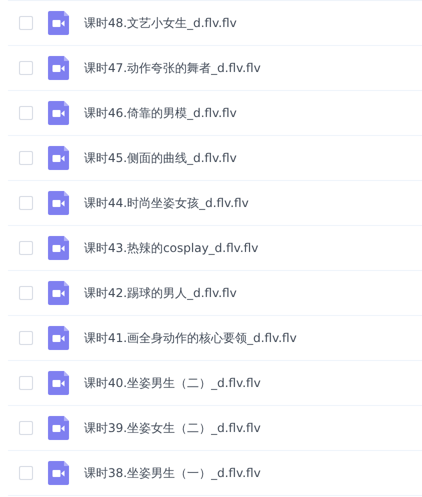 The image size is (422, 497). Describe the element at coordinates (190, 338) in the screenshot. I see `file-name: 课时41.画全身动作的核心要领_d.flv.flv` at that location.